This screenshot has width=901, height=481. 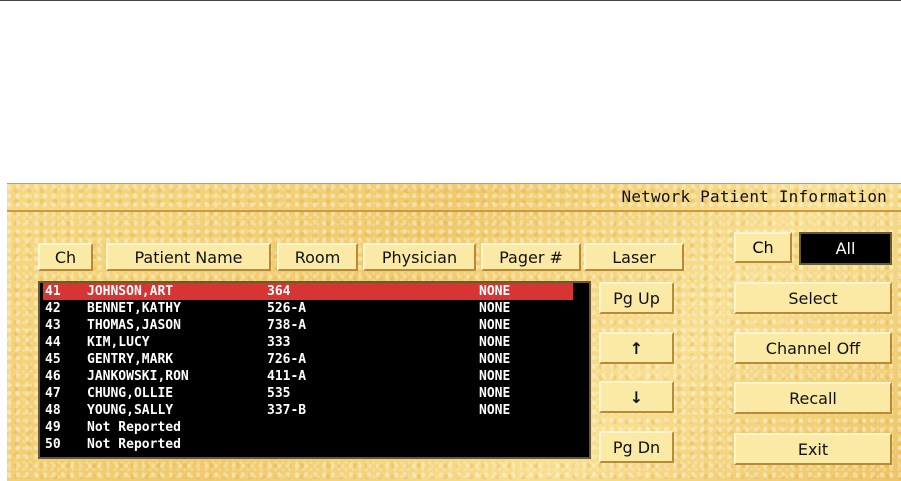 I want to click on row-room: 411-A, so click(x=287, y=376).